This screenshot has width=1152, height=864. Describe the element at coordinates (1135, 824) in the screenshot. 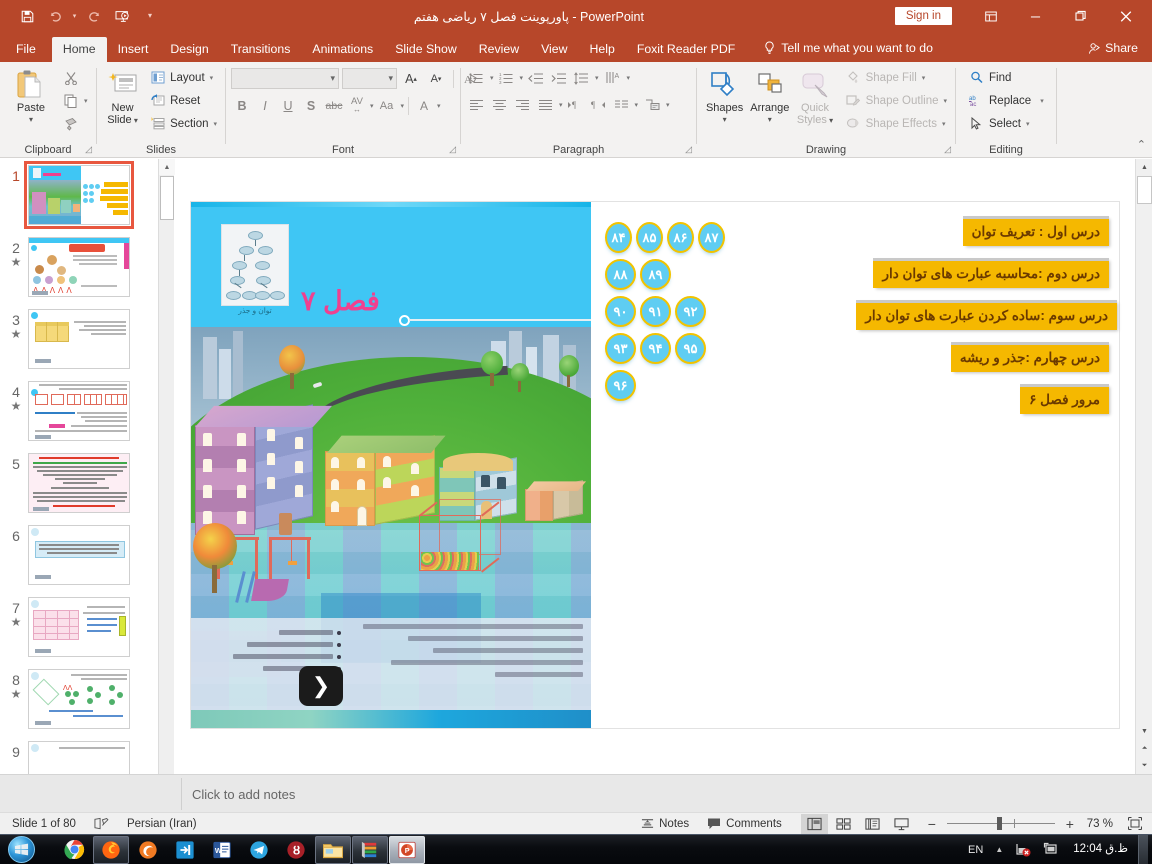

I see `fit-slide-to-window-button` at that location.